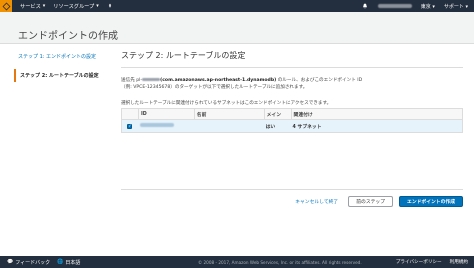  I want to click on row-checkbox: ✓, so click(130, 126).